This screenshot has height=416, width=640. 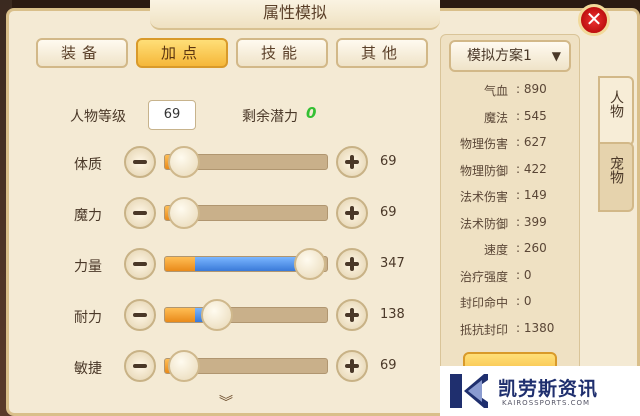 What do you see at coordinates (483, 144) in the screenshot?
I see `stat-label: 物理伤害` at bounding box center [483, 144].